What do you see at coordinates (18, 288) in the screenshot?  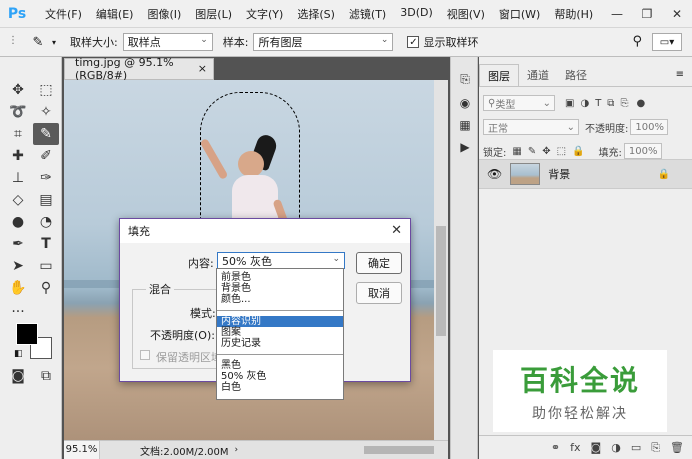 I see `hand-tool-icon: ✋` at bounding box center [18, 288].